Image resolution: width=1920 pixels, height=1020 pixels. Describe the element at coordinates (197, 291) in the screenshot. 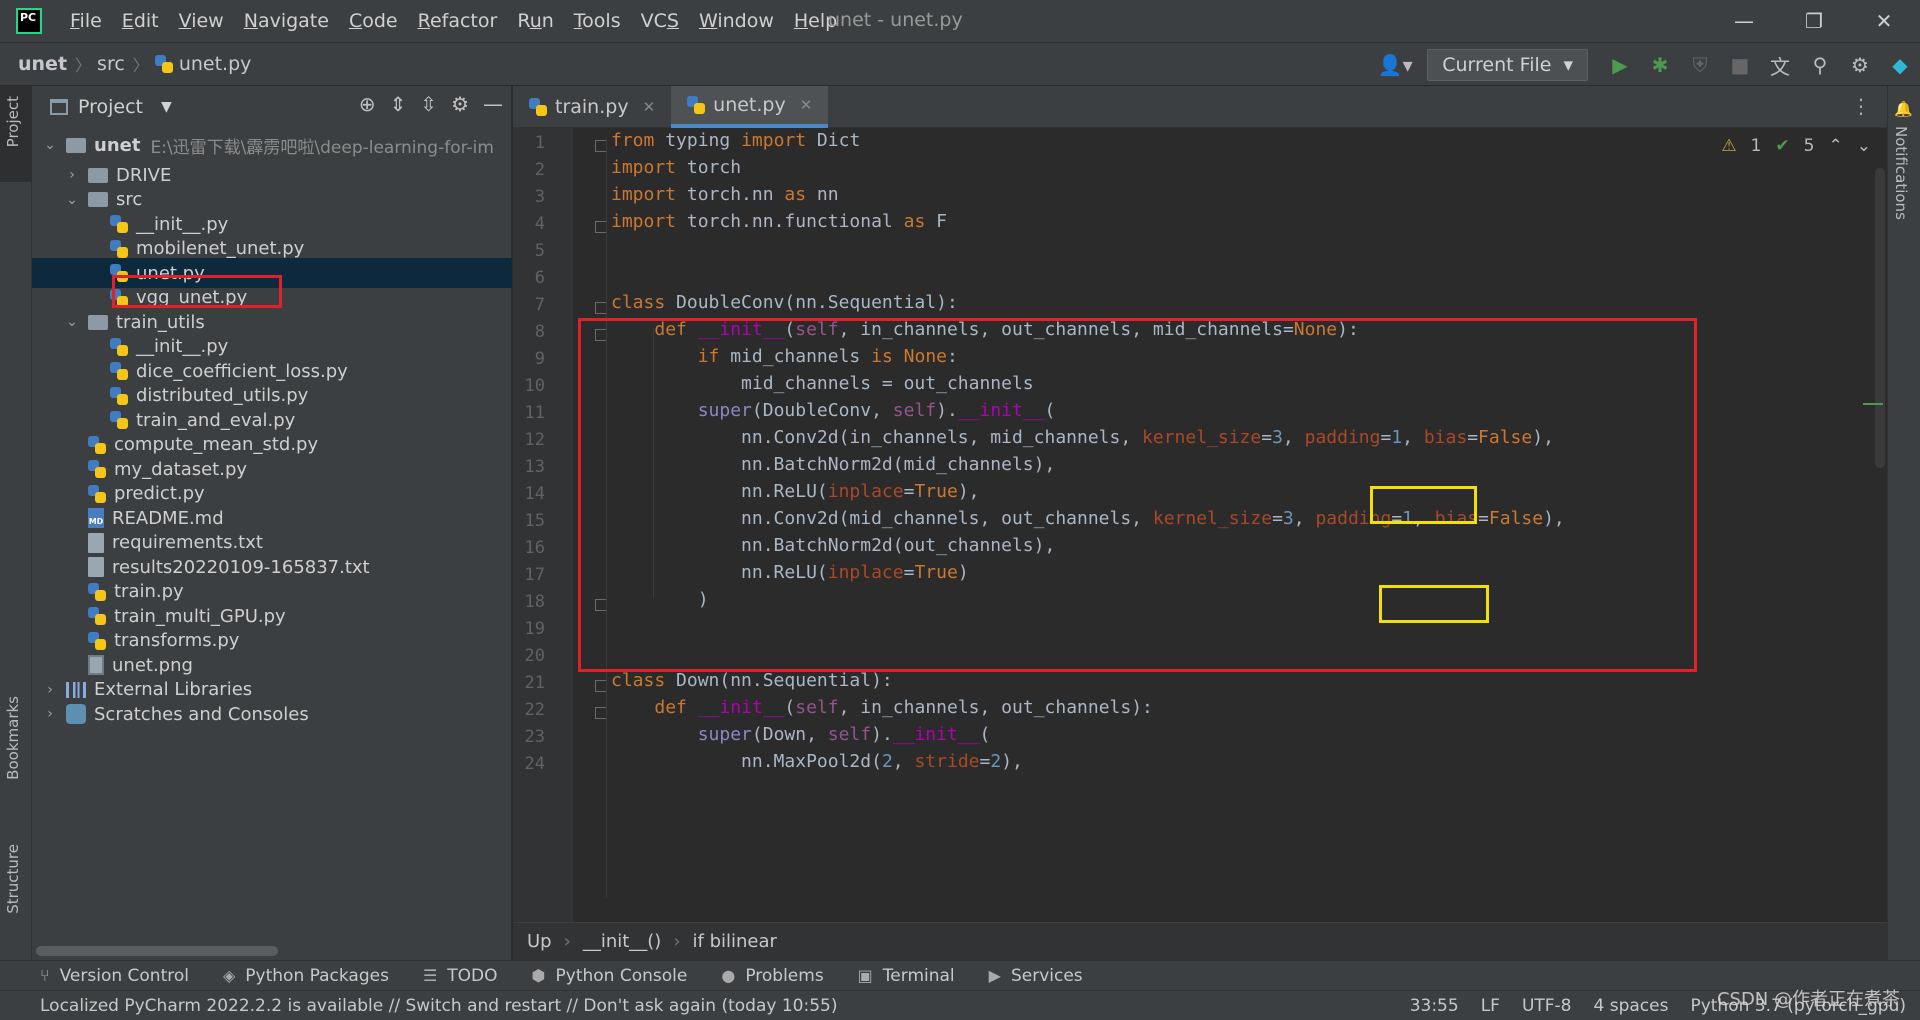

I see `highlight-unet-file` at that location.